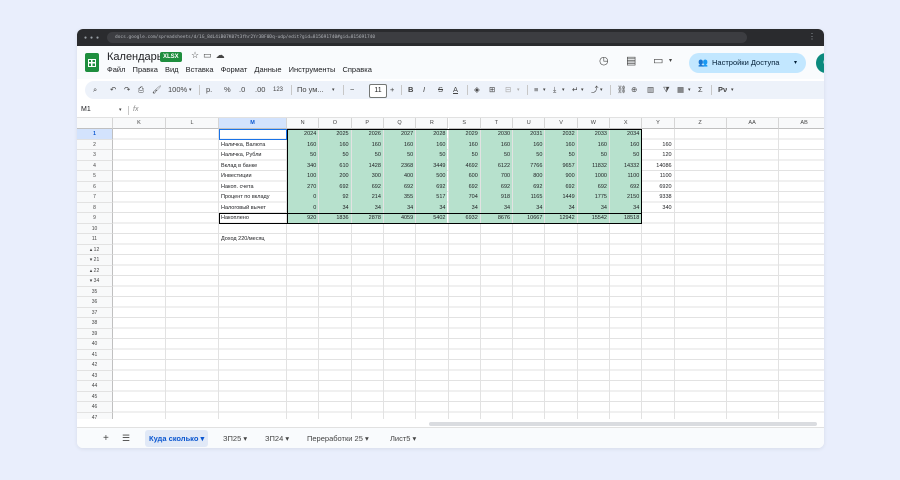 The height and width of the screenshot is (480, 900). I want to click on avatar: С, so click(820, 63).